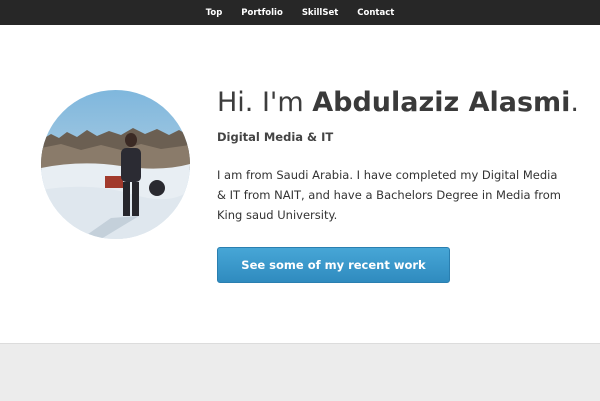 This screenshot has height=401, width=600. What do you see at coordinates (320, 13) in the screenshot?
I see `nav-link-skillset: SkillSet` at bounding box center [320, 13].